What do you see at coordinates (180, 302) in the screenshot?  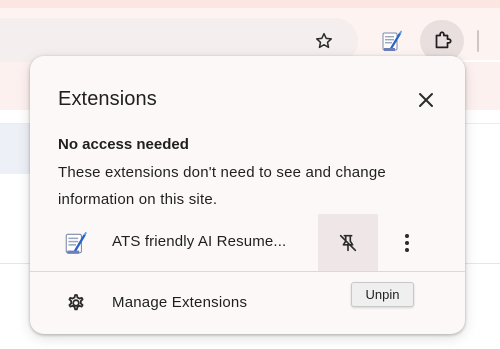 I see `manage-extensions-label: Manage Extensions` at bounding box center [180, 302].